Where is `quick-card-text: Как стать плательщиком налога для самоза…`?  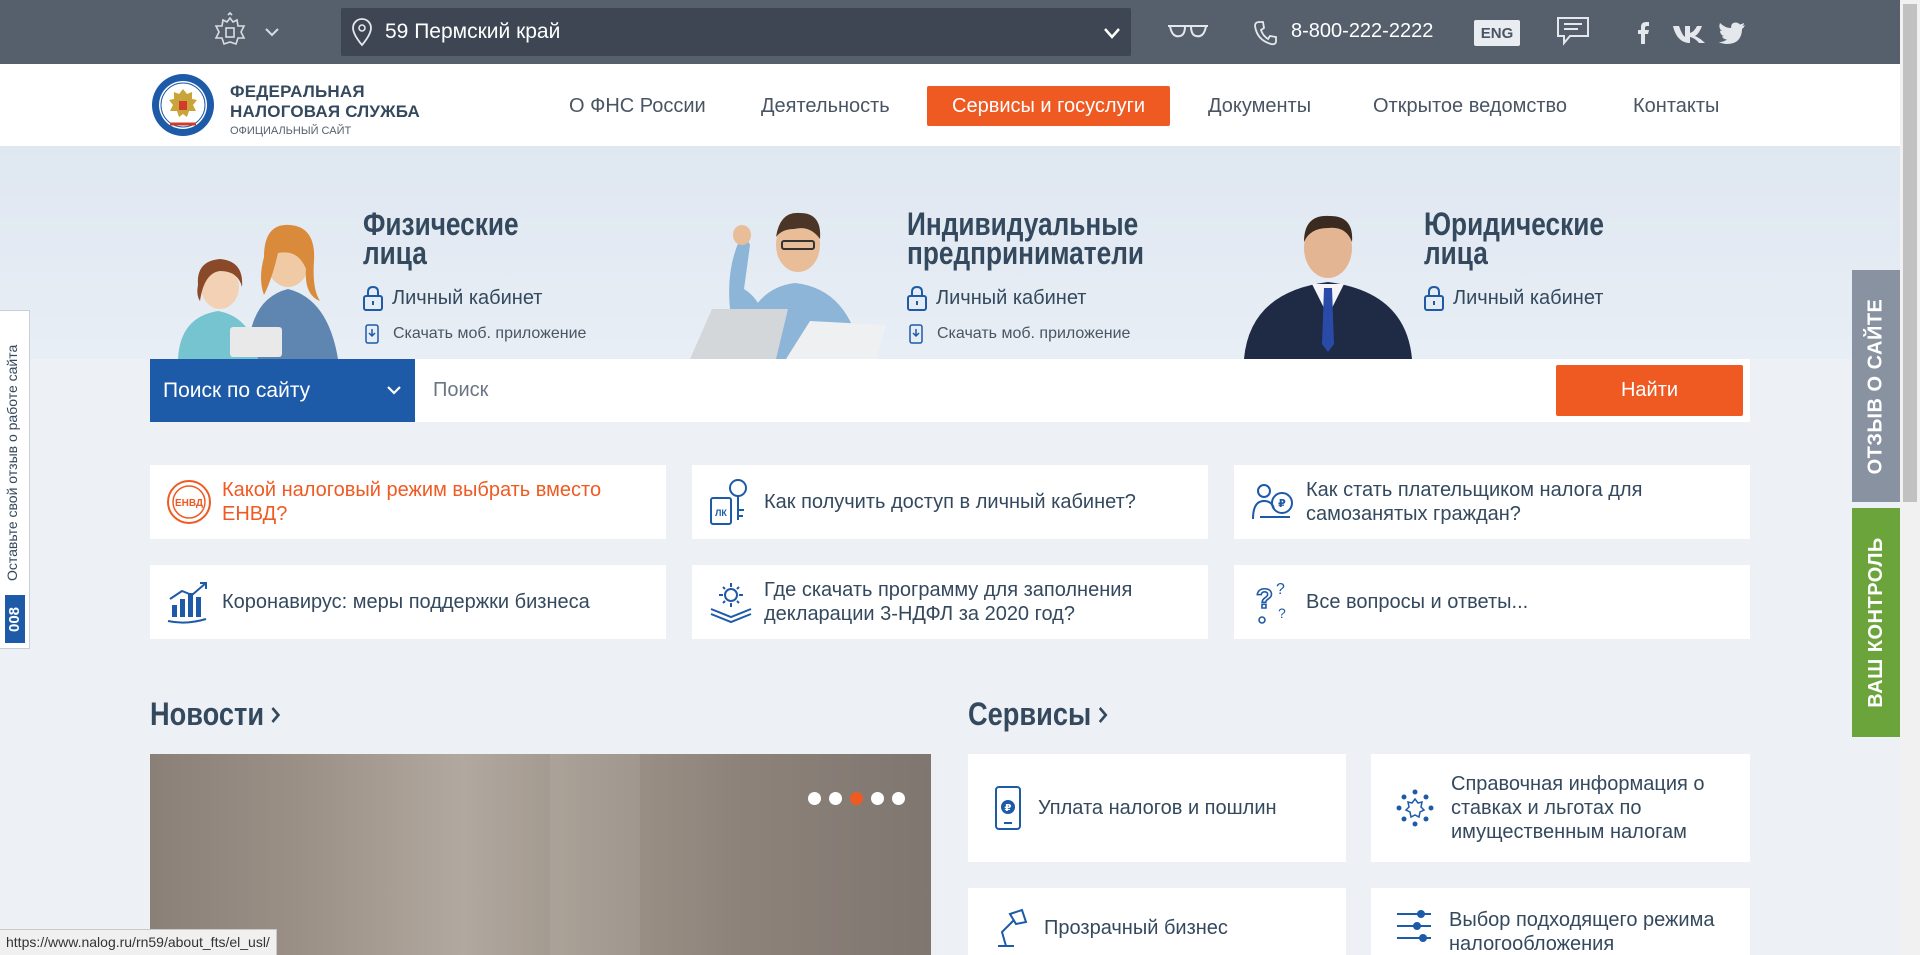
quick-card-text: Как стать плательщиком налога для самоза… is located at coordinates (1474, 502).